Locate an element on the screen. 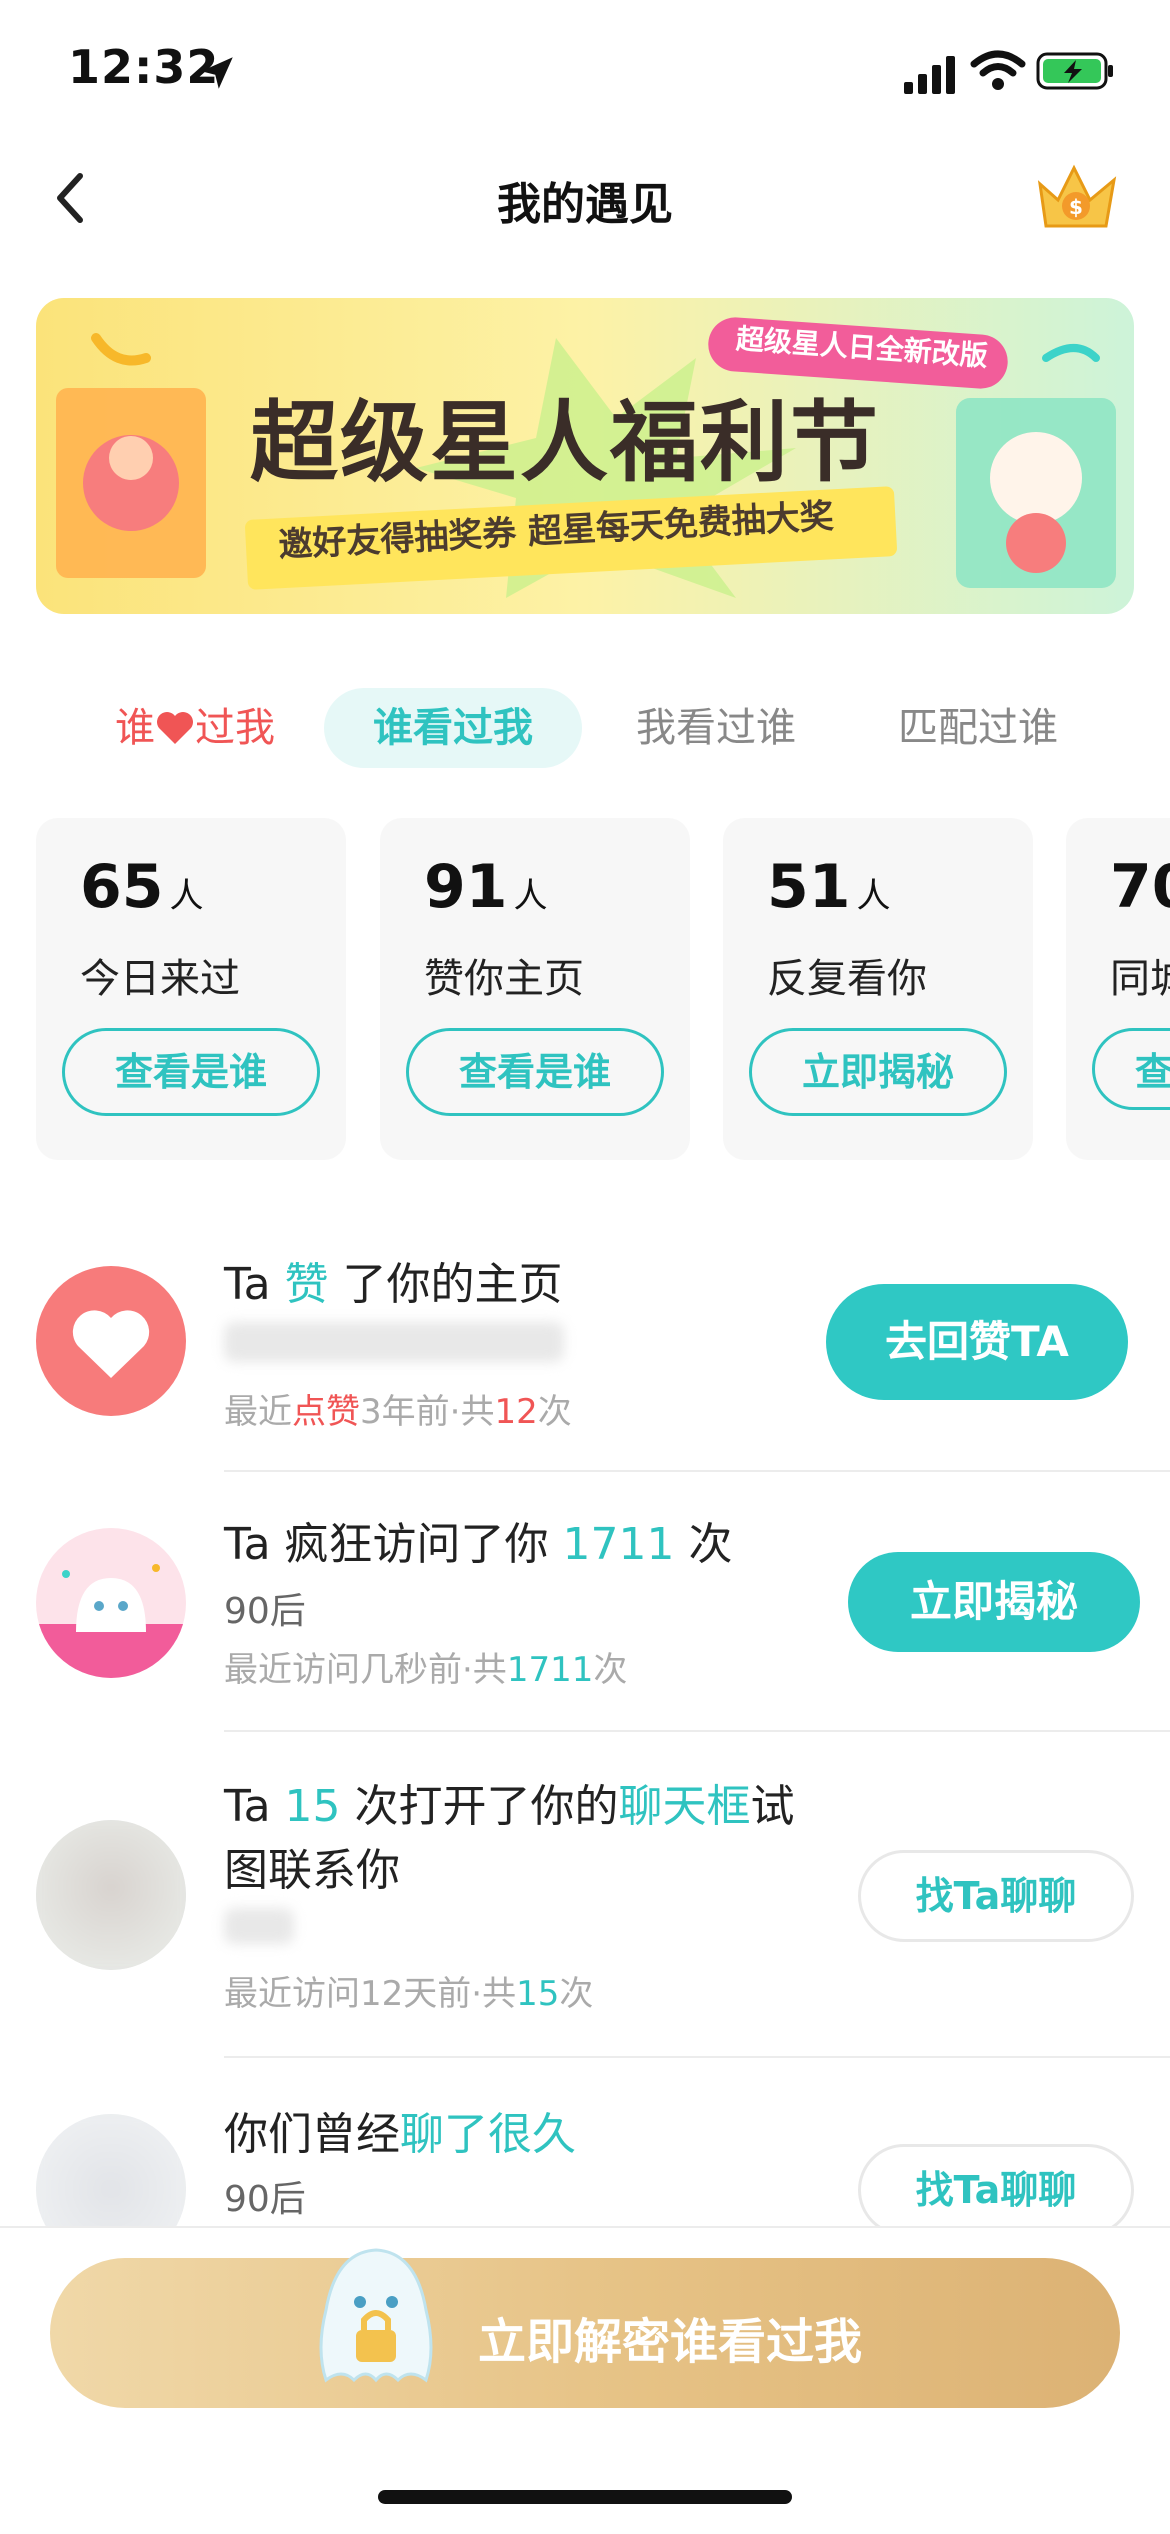  list-item-title-line2: 图联系你 is located at coordinates (312, 1870).